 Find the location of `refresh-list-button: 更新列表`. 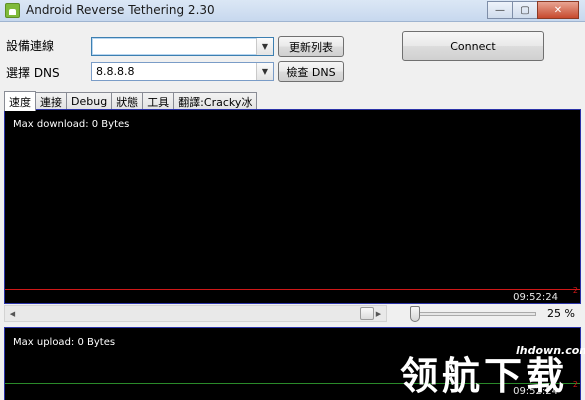

refresh-list-button: 更新列表 is located at coordinates (311, 46).